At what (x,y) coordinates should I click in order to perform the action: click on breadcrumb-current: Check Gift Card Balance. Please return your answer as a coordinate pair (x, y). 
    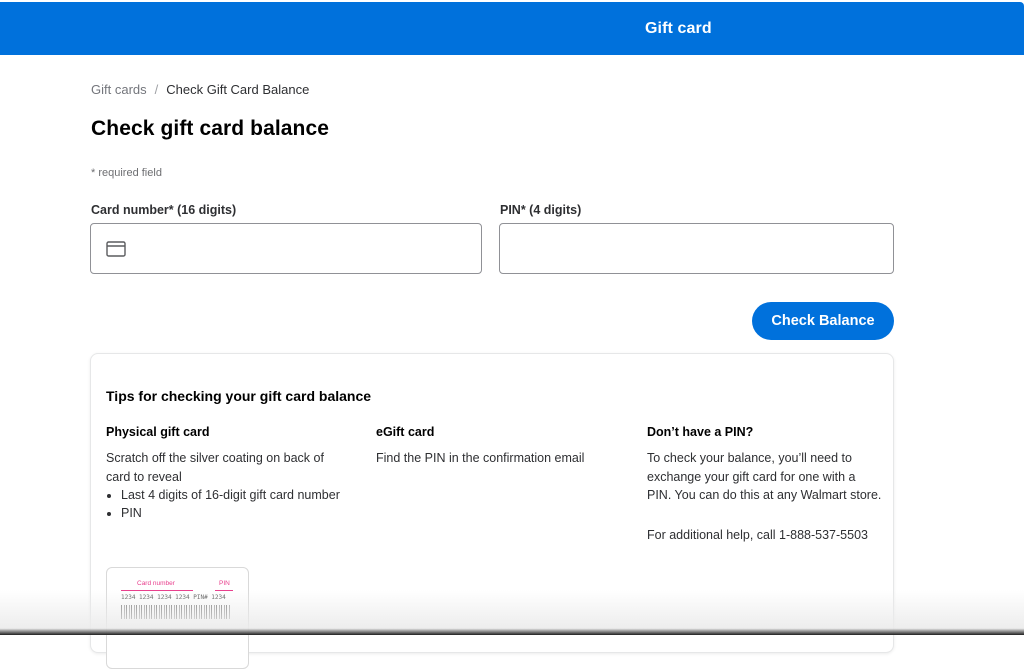
    Looking at the image, I should click on (238, 89).